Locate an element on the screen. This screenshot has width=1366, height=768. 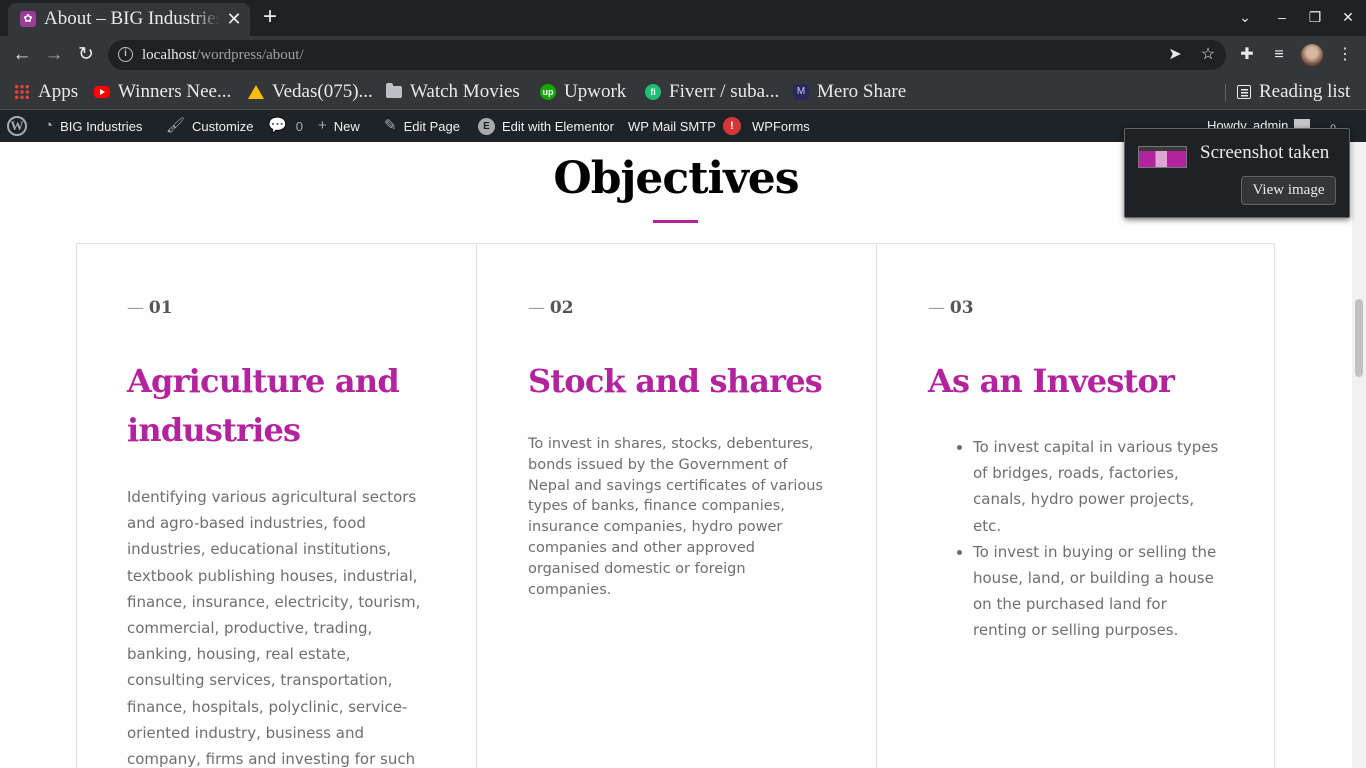
minimize-button: – is located at coordinates (1282, 17).